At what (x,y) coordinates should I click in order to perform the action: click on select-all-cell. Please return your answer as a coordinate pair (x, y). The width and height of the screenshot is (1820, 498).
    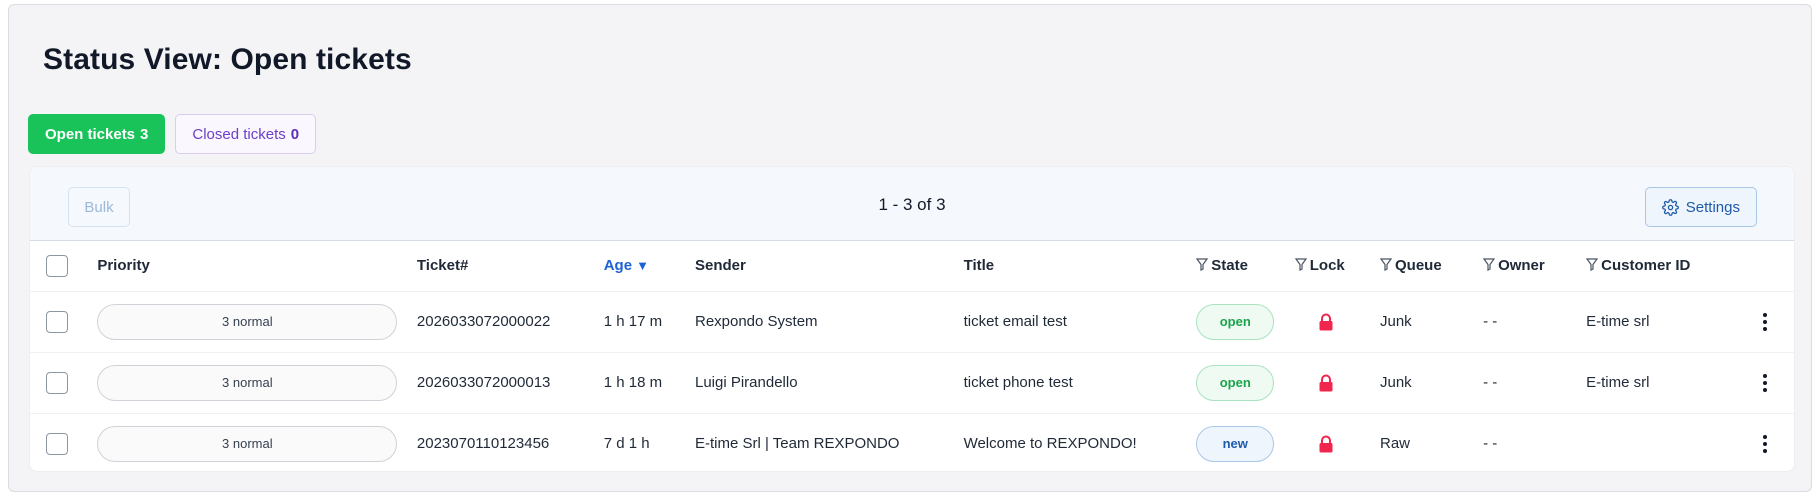
    Looking at the image, I should click on (63, 266).